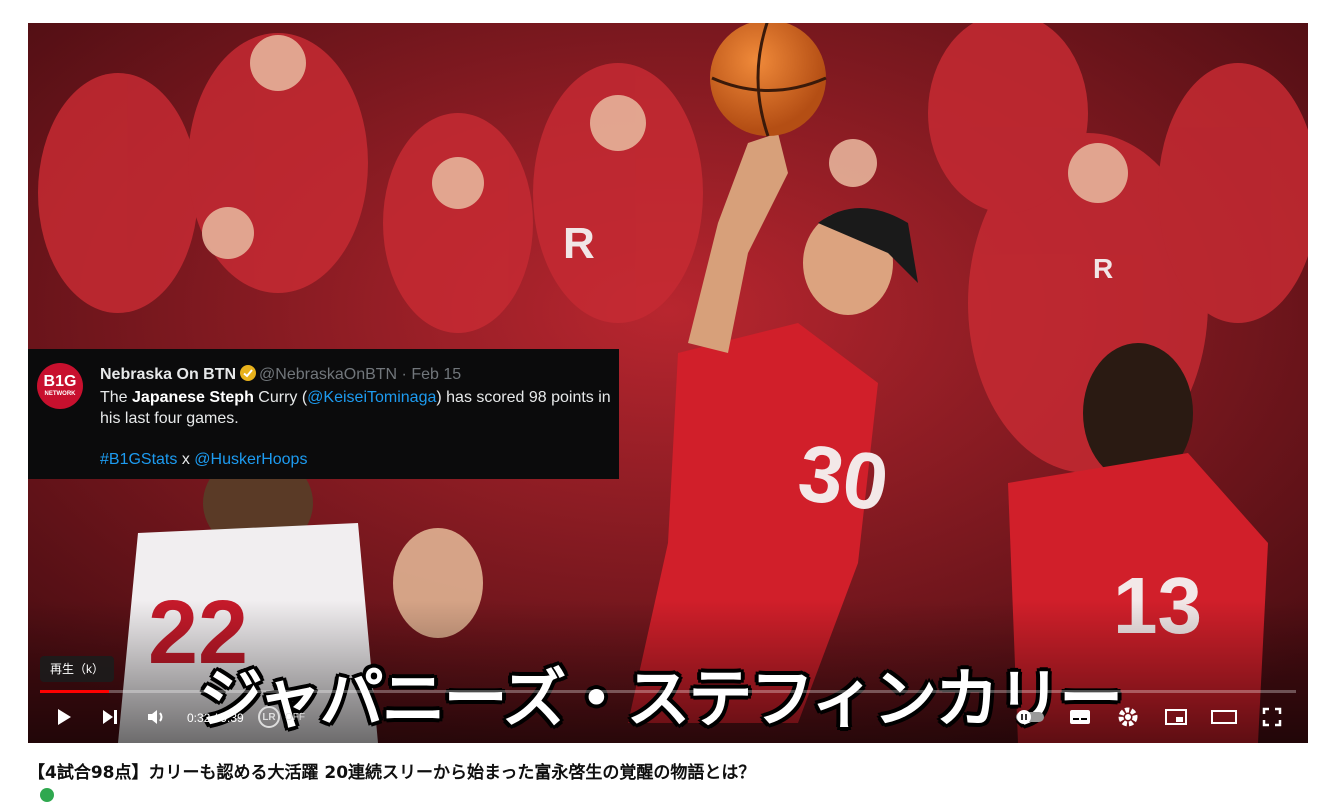 This screenshot has width=1318, height=802. Describe the element at coordinates (269, 717) in the screenshot. I see `lr-extension-icon: LR` at that location.